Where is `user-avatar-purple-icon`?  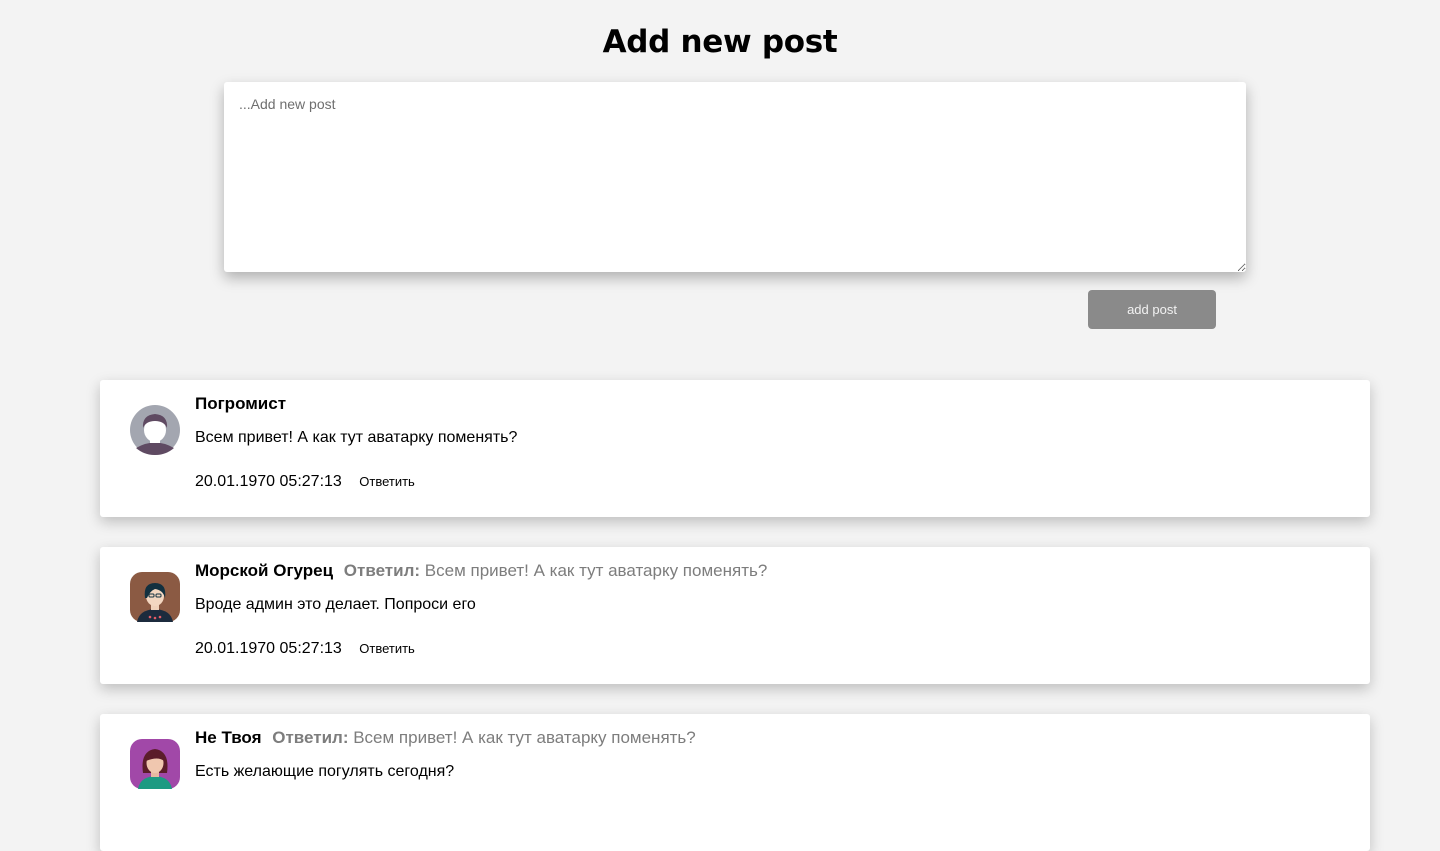 user-avatar-purple-icon is located at coordinates (155, 764).